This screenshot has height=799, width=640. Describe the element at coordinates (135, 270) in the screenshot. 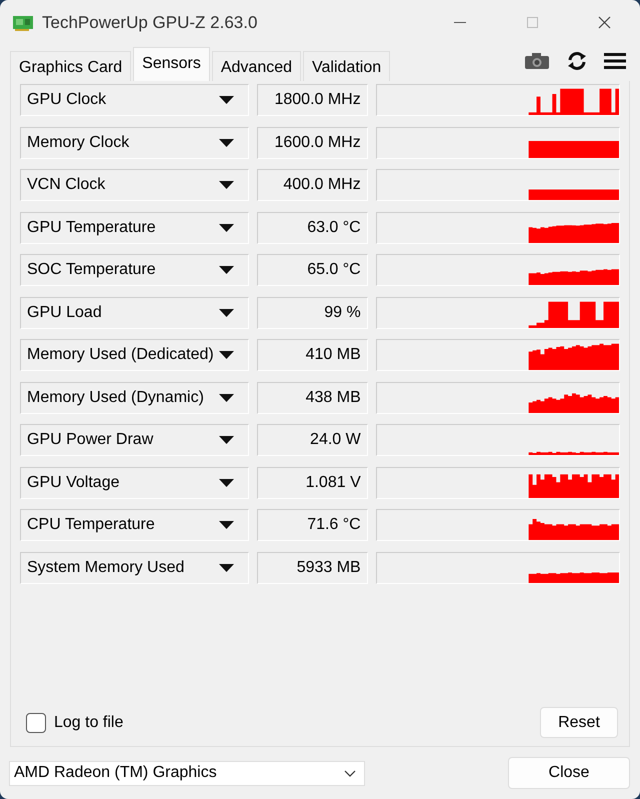

I see `sensor-selector: SOC Temperature` at that location.